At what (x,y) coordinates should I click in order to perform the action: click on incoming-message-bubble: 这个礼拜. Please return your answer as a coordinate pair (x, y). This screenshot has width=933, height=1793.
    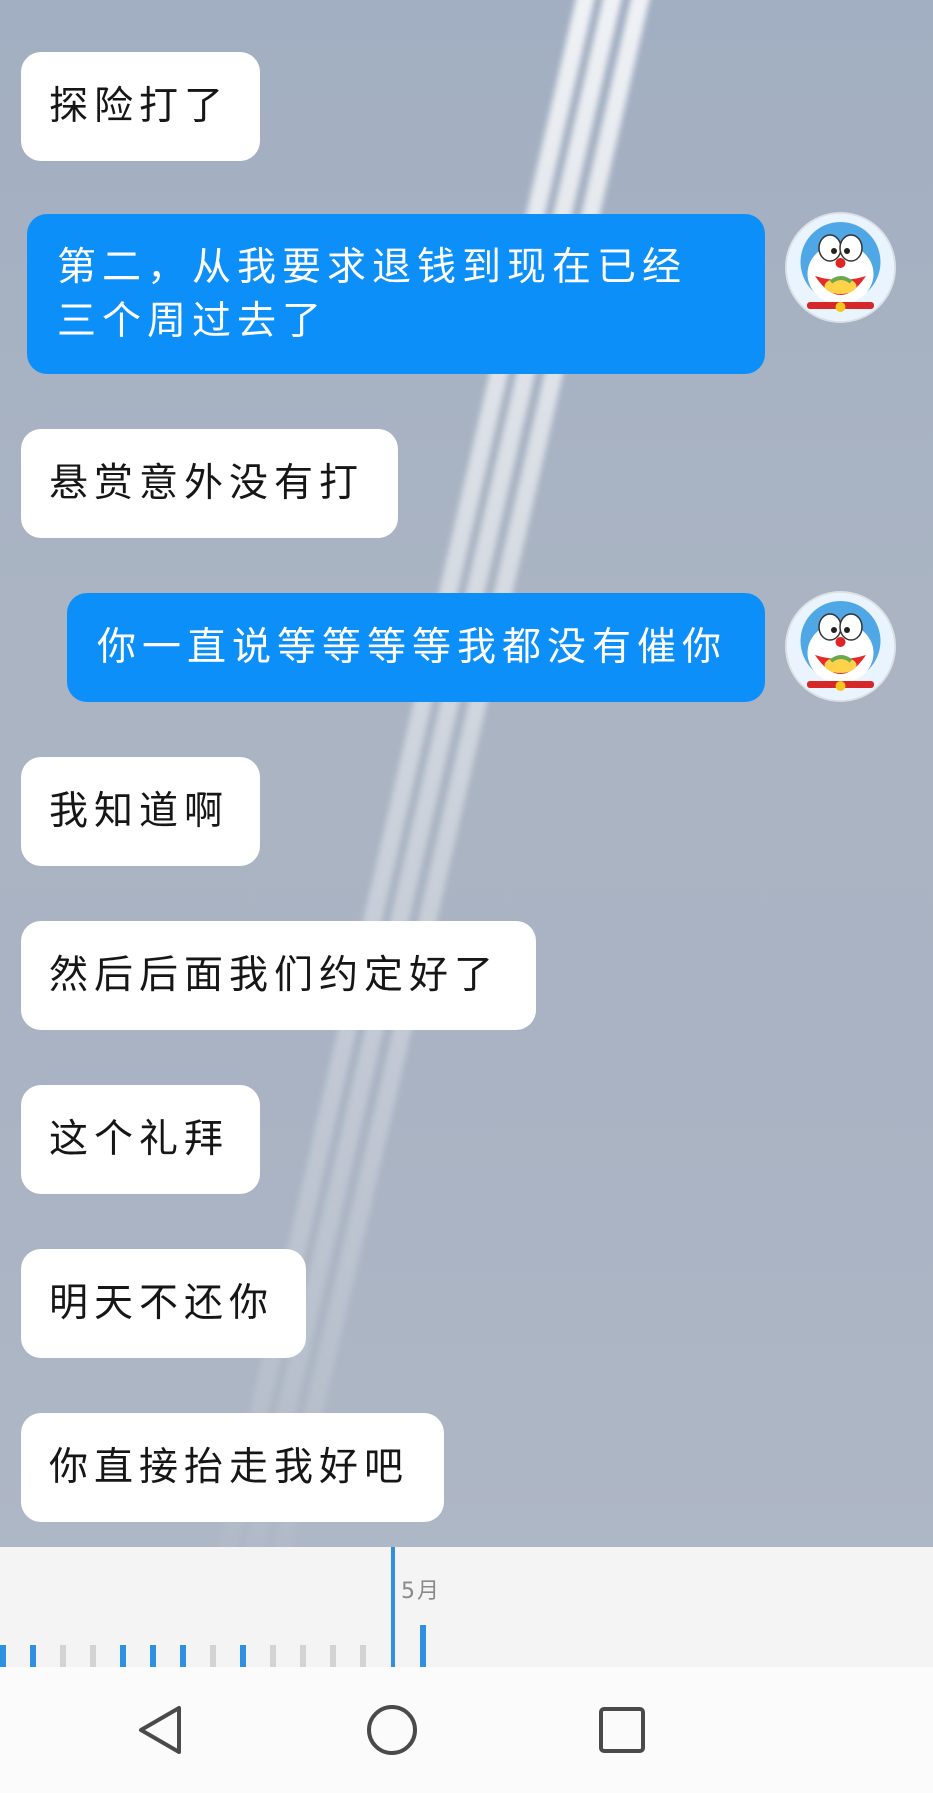
    Looking at the image, I should click on (140, 1139).